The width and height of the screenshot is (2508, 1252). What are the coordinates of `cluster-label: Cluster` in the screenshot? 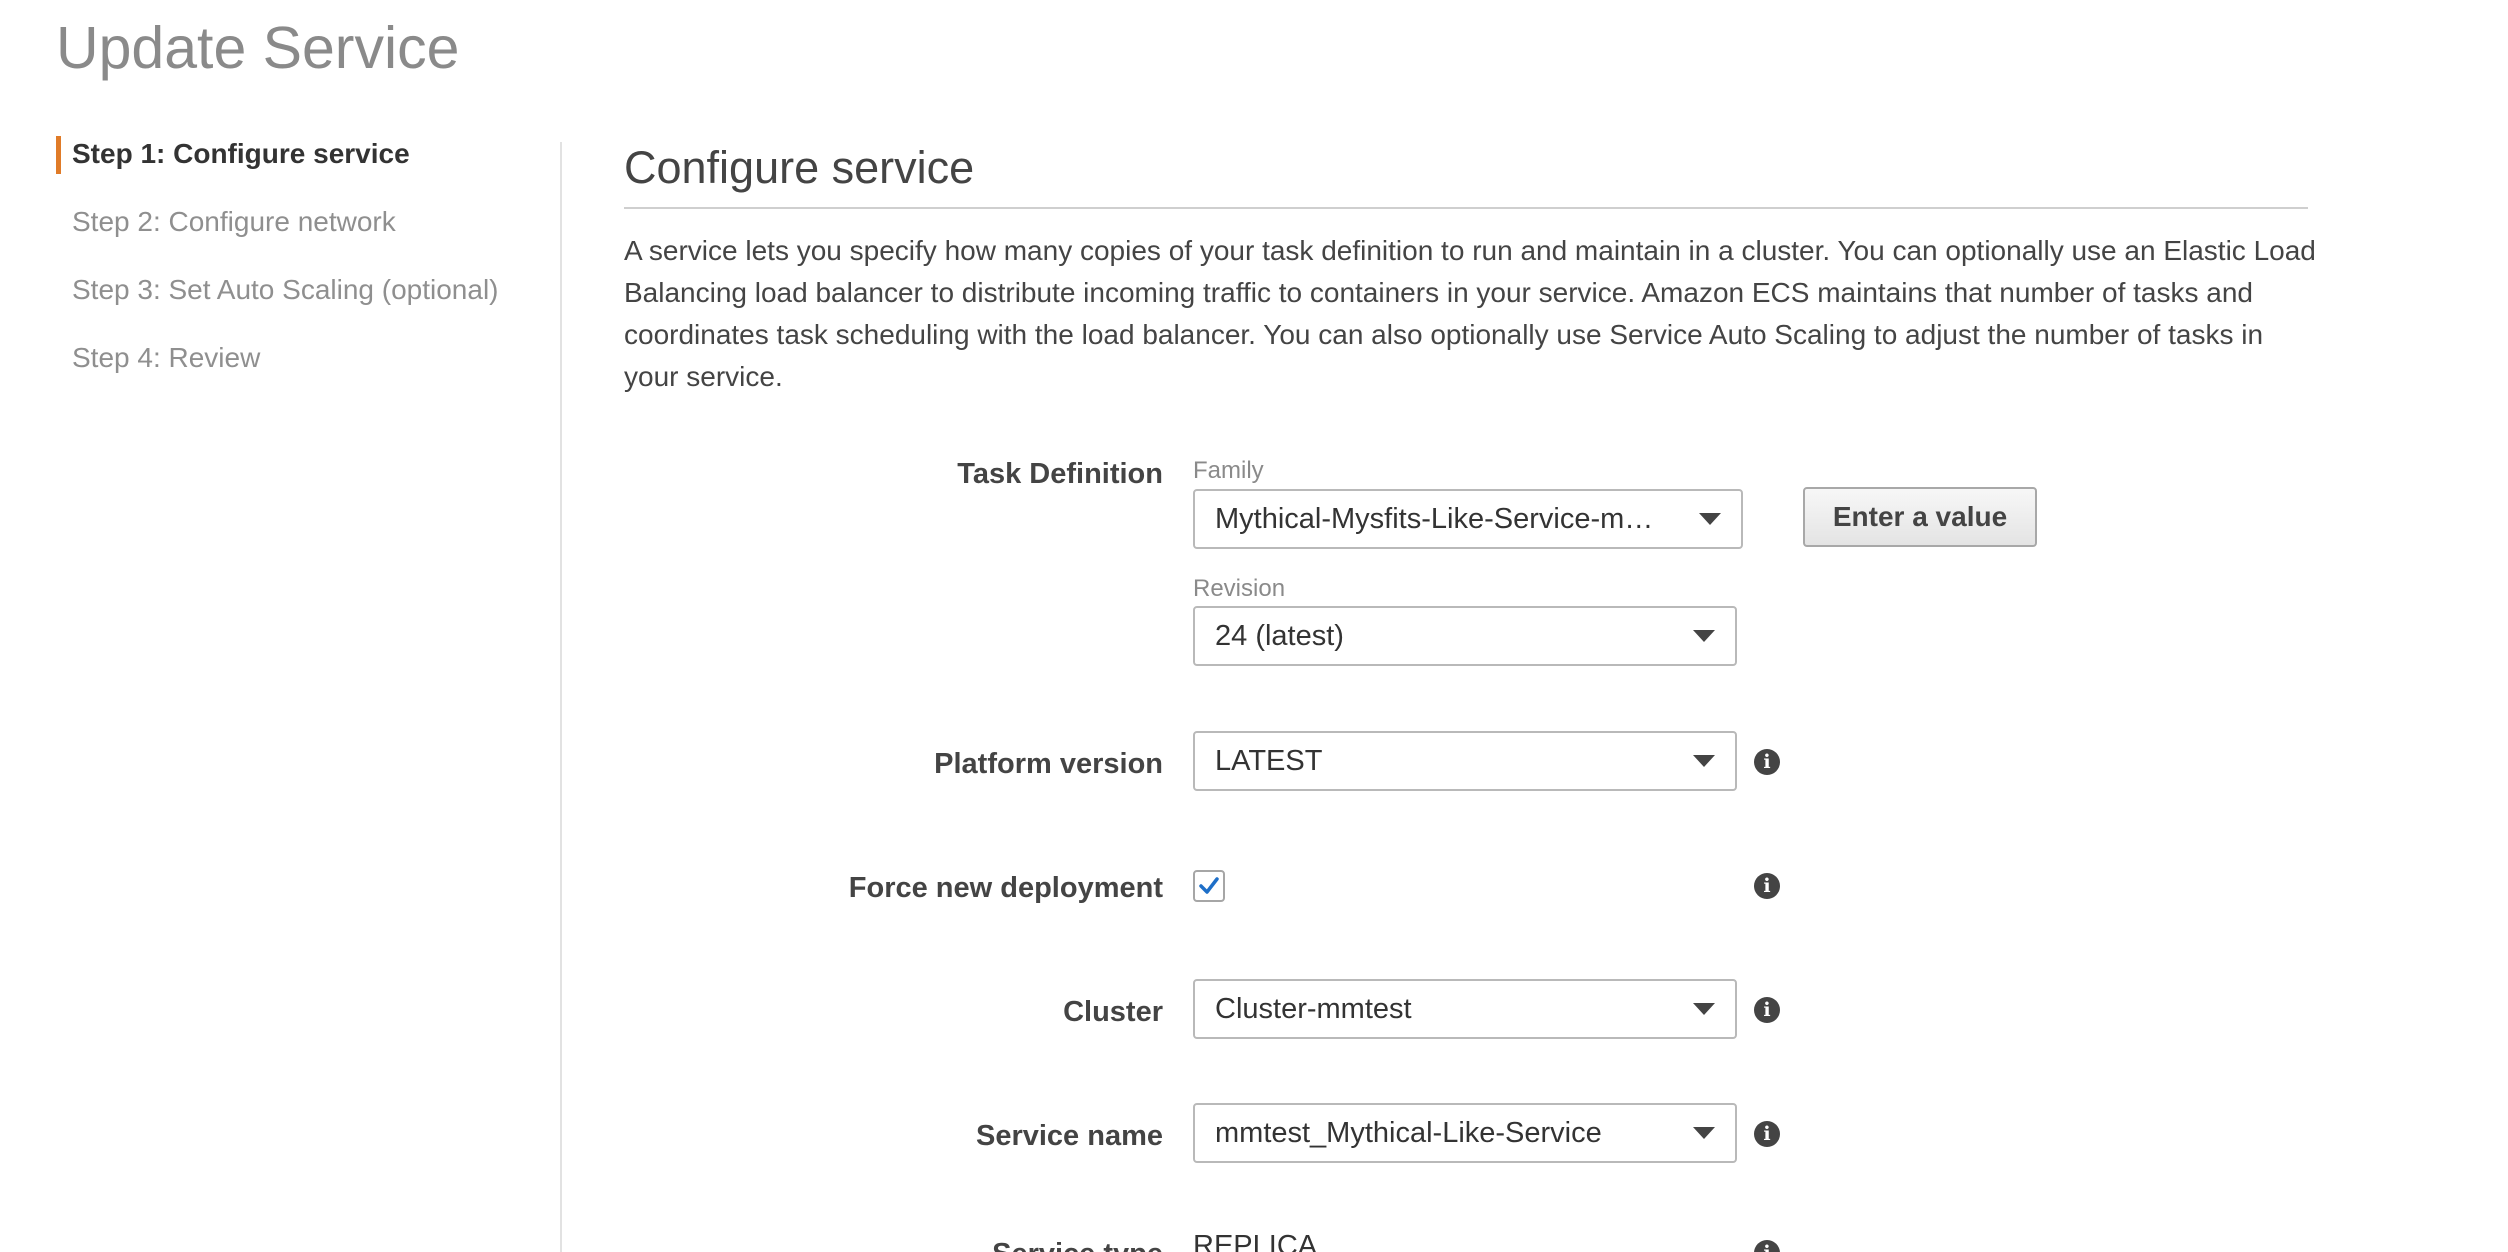 It's located at (1113, 1012).